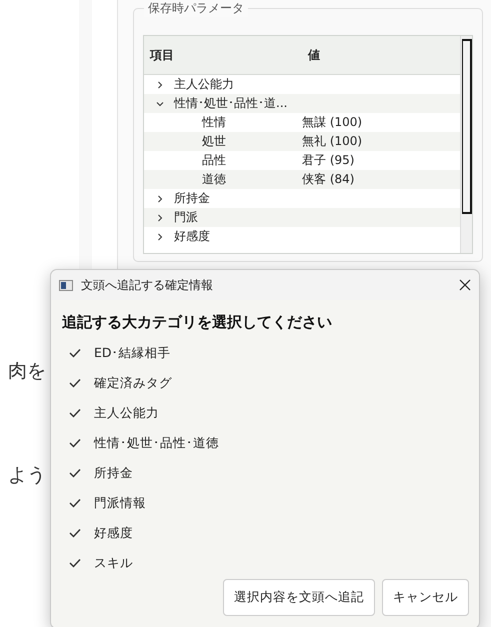 The image size is (491, 627). What do you see at coordinates (113, 473) in the screenshot?
I see `option-label: 所持金` at bounding box center [113, 473].